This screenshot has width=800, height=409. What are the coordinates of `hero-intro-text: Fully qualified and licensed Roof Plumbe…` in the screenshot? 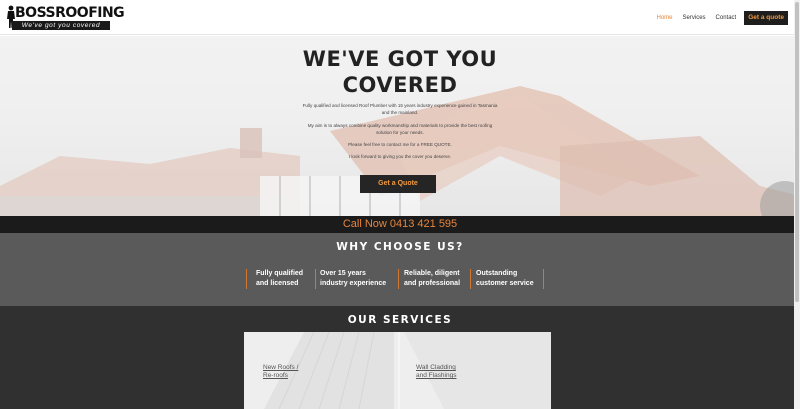 It's located at (400, 109).